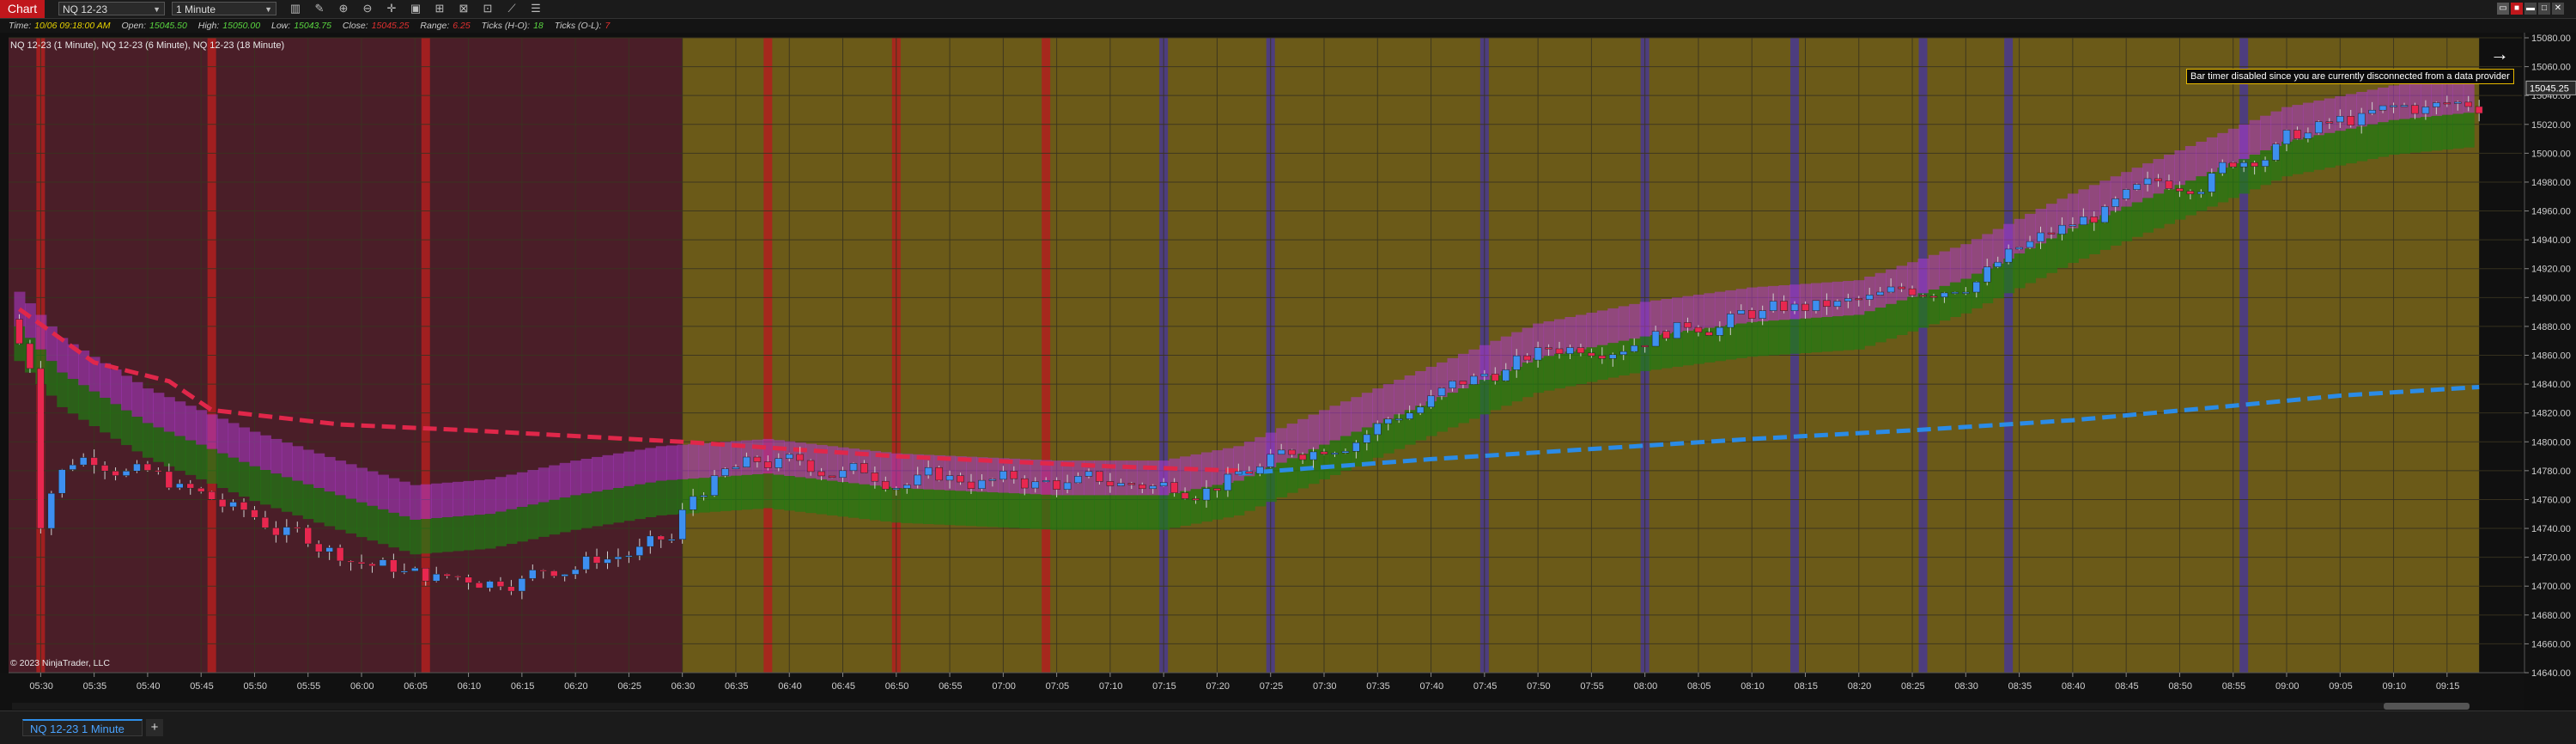  What do you see at coordinates (391, 8) in the screenshot?
I see `crosshair-icon: ✛` at bounding box center [391, 8].